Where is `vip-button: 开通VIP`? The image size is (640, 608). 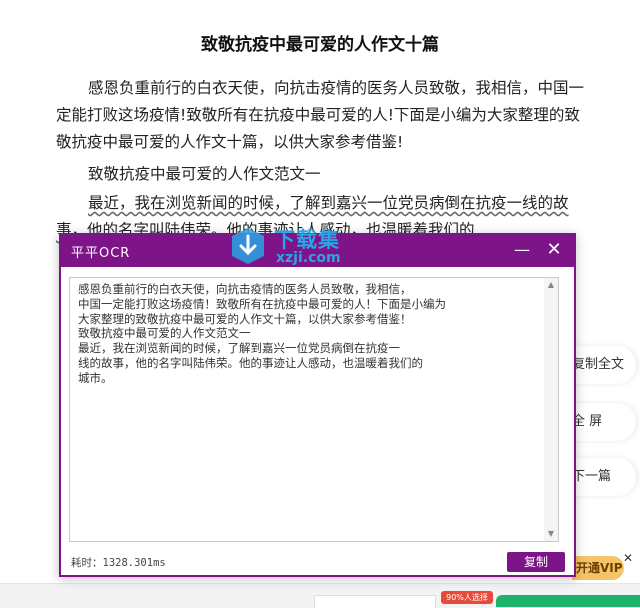 vip-button: 开通VIP is located at coordinates (598, 568).